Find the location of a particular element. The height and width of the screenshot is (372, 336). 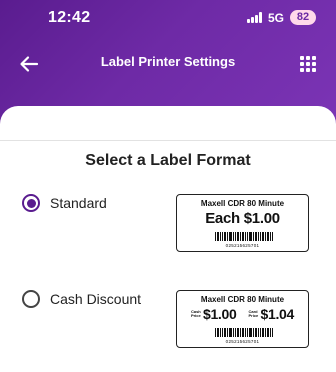

battery-icon: 82 is located at coordinates (303, 17).